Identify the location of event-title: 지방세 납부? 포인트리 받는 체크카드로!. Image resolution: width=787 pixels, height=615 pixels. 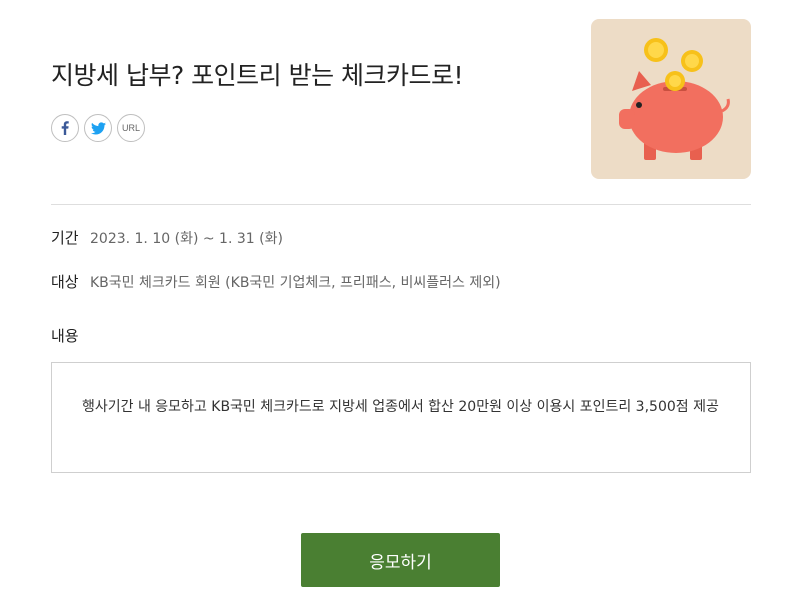
(257, 75).